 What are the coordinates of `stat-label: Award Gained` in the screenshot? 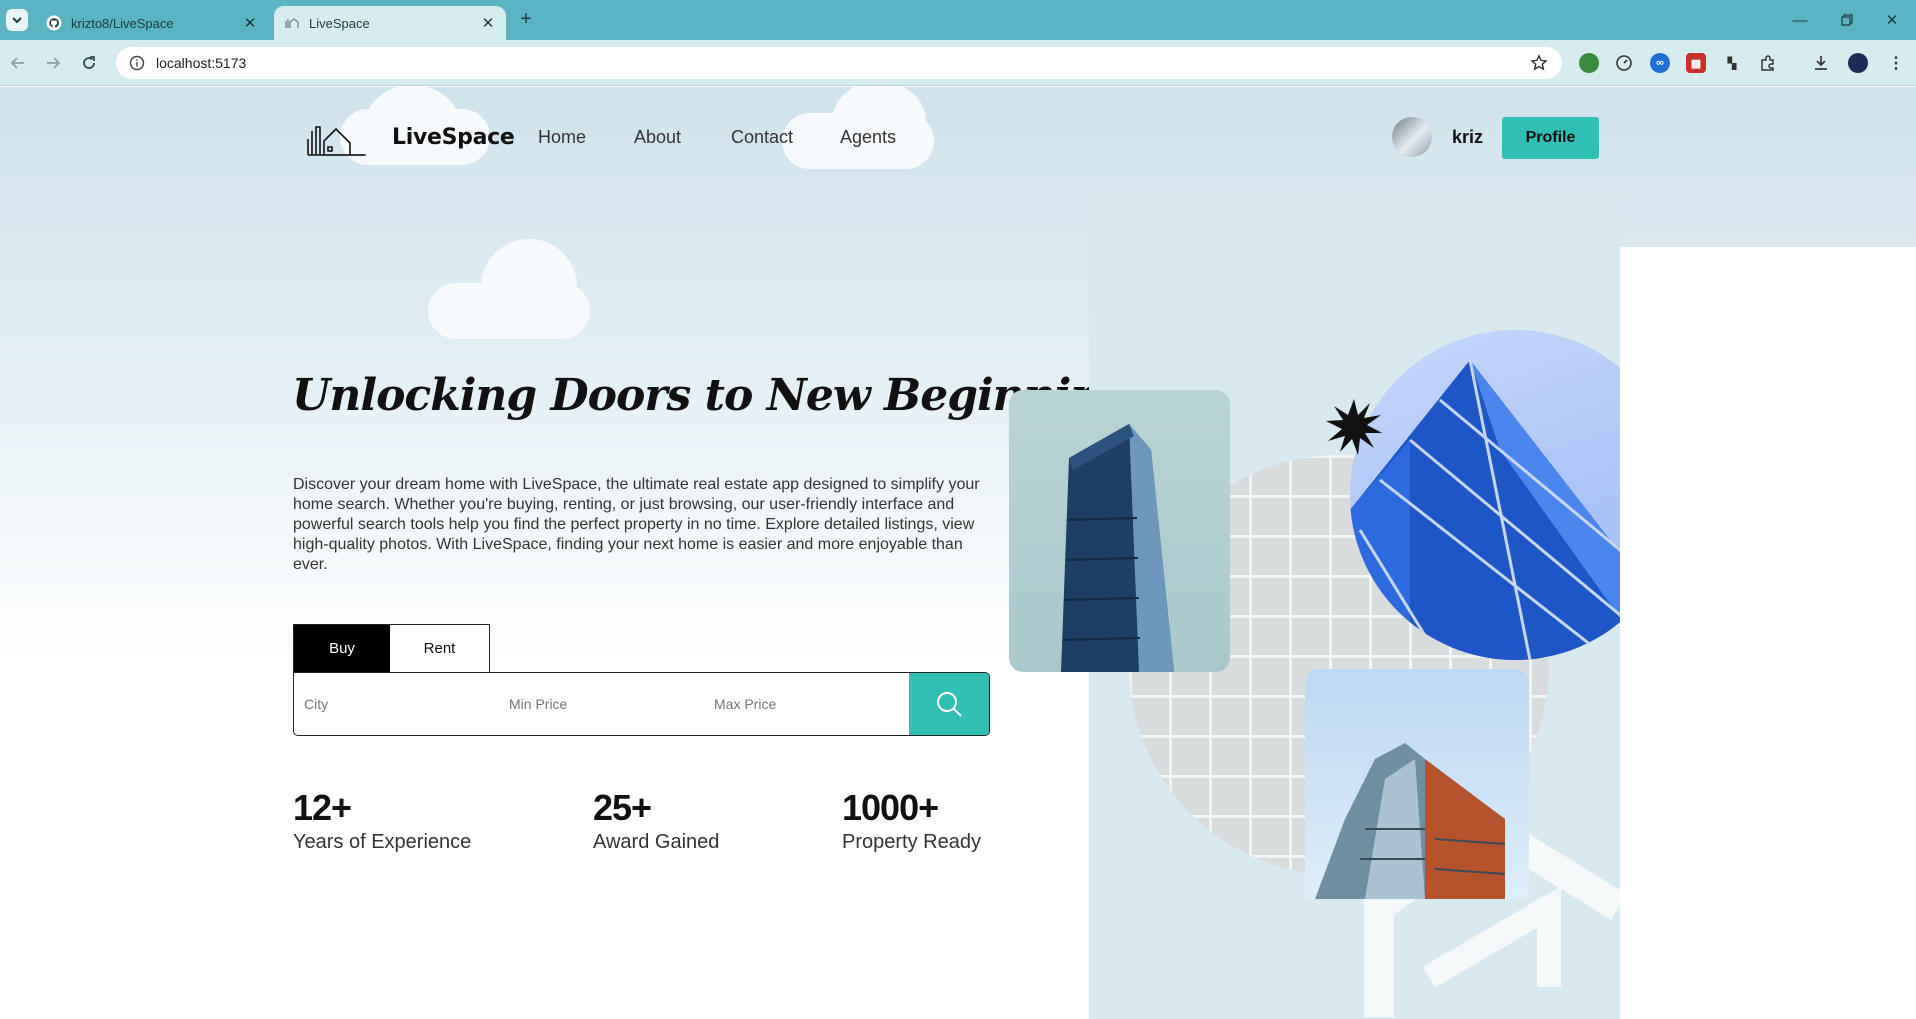 It's located at (656, 842).